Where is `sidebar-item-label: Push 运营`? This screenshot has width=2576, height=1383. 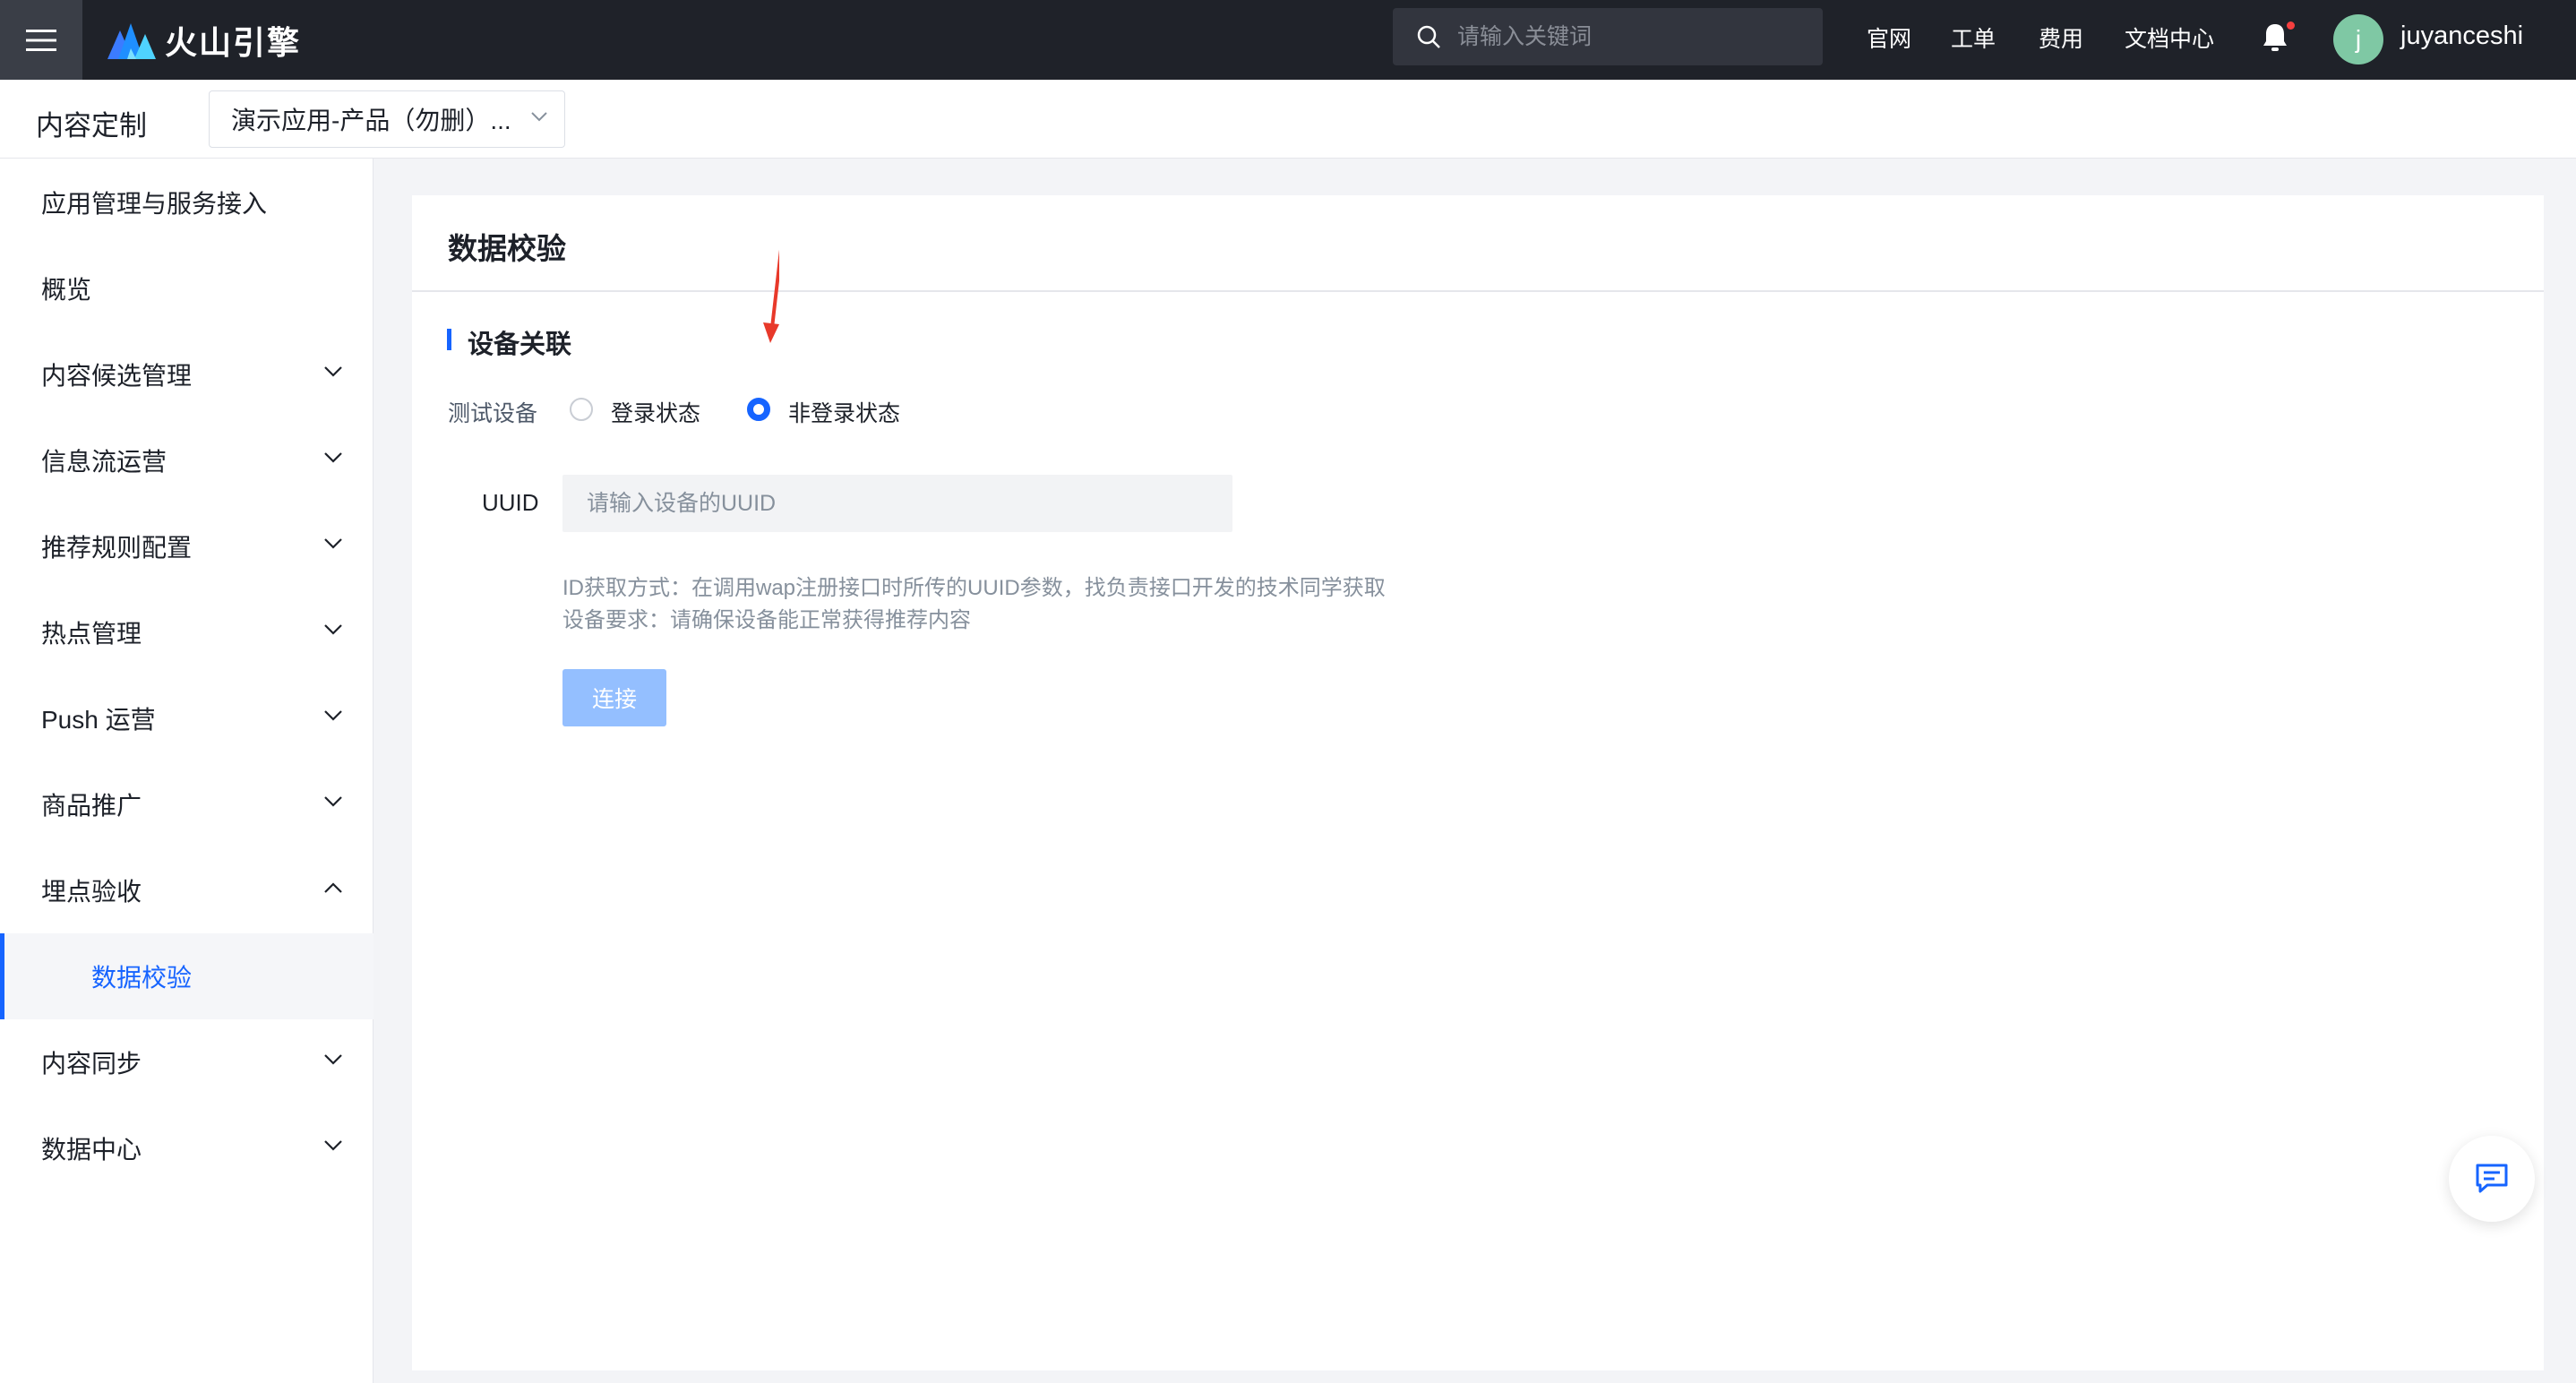 sidebar-item-label: Push 运营 is located at coordinates (98, 720).